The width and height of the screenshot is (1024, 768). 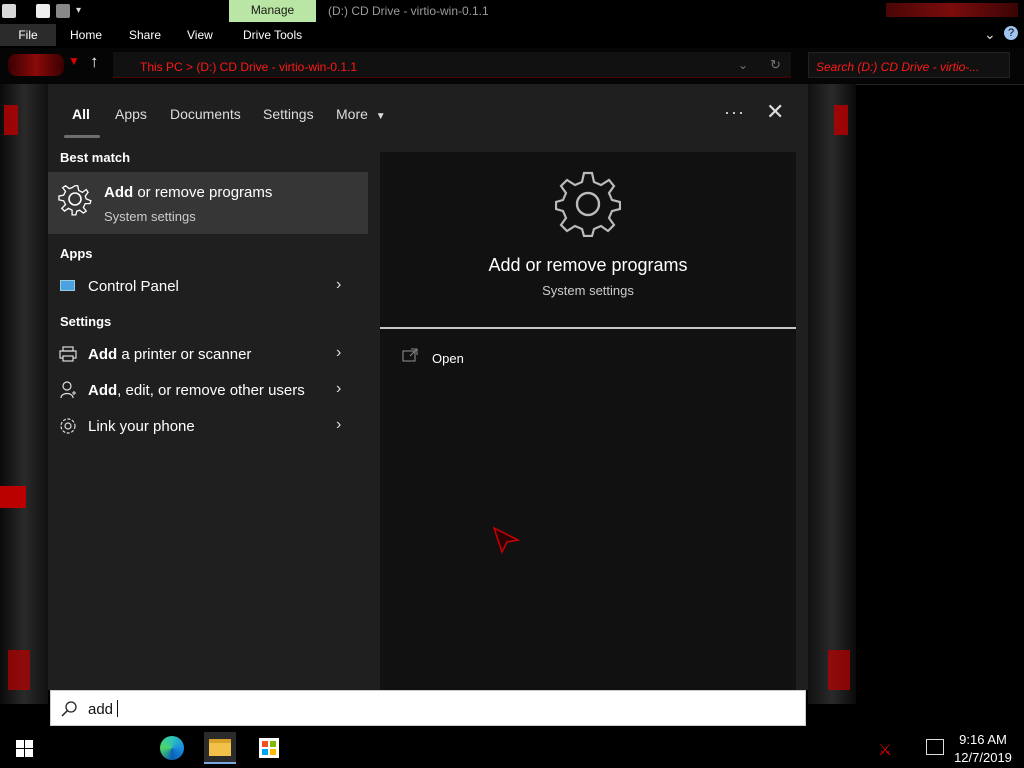 What do you see at coordinates (103, 709) in the screenshot?
I see `search-query-text: add` at bounding box center [103, 709].